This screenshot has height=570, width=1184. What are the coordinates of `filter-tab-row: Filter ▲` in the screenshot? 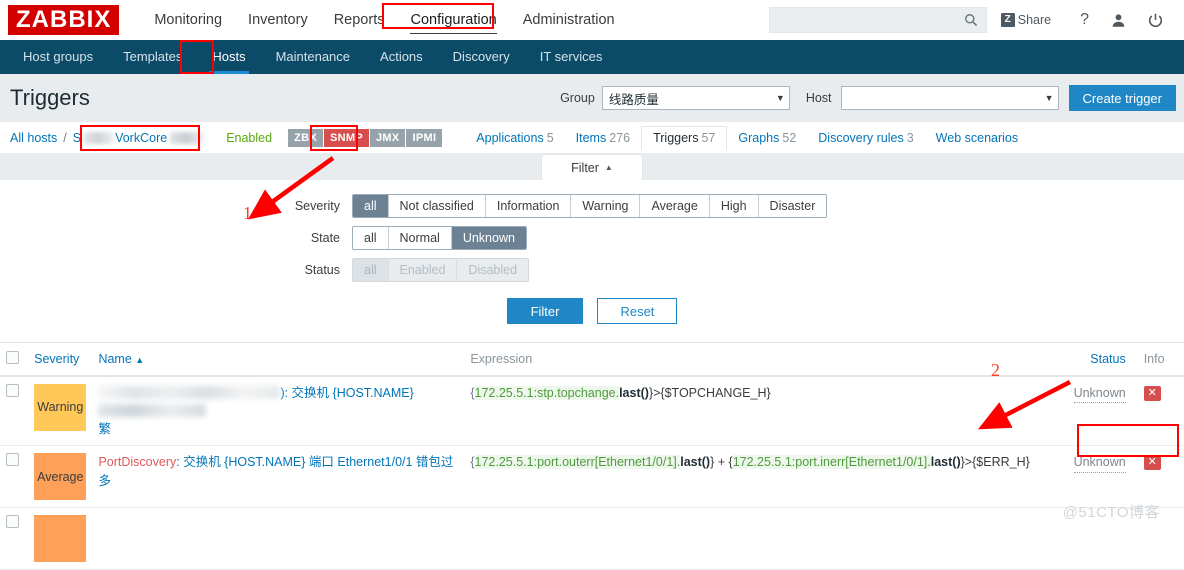 It's located at (592, 167).